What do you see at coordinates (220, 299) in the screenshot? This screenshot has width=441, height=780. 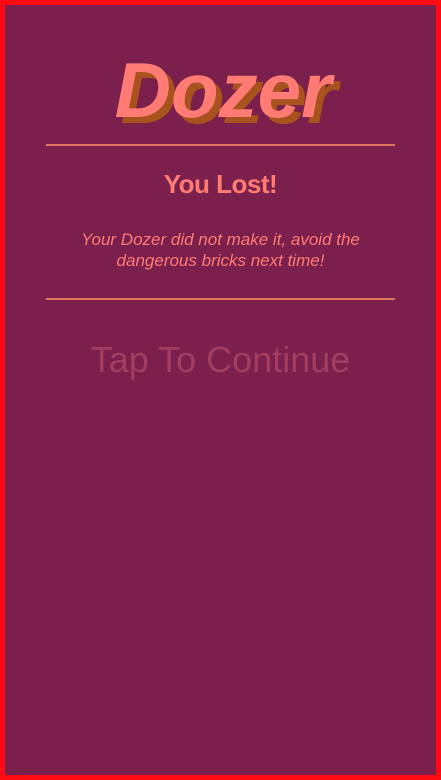 I see `bottom-divider` at bounding box center [220, 299].